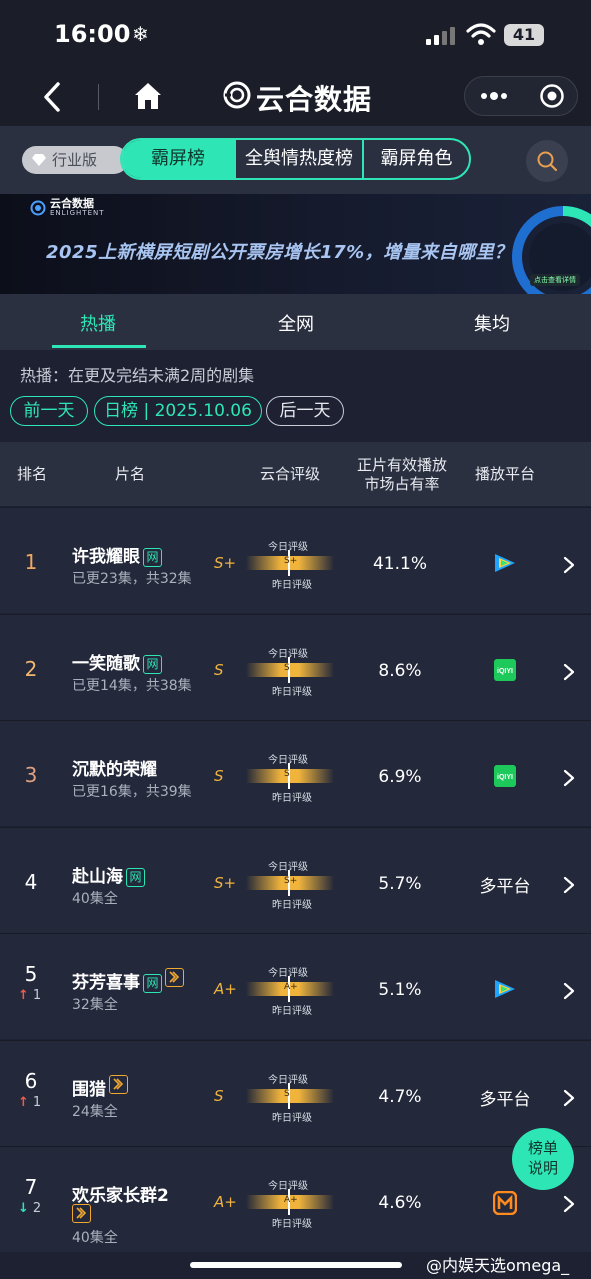 Image resolution: width=591 pixels, height=1279 pixels. What do you see at coordinates (219, 776) in the screenshot?
I see `rating-grade: S` at bounding box center [219, 776].